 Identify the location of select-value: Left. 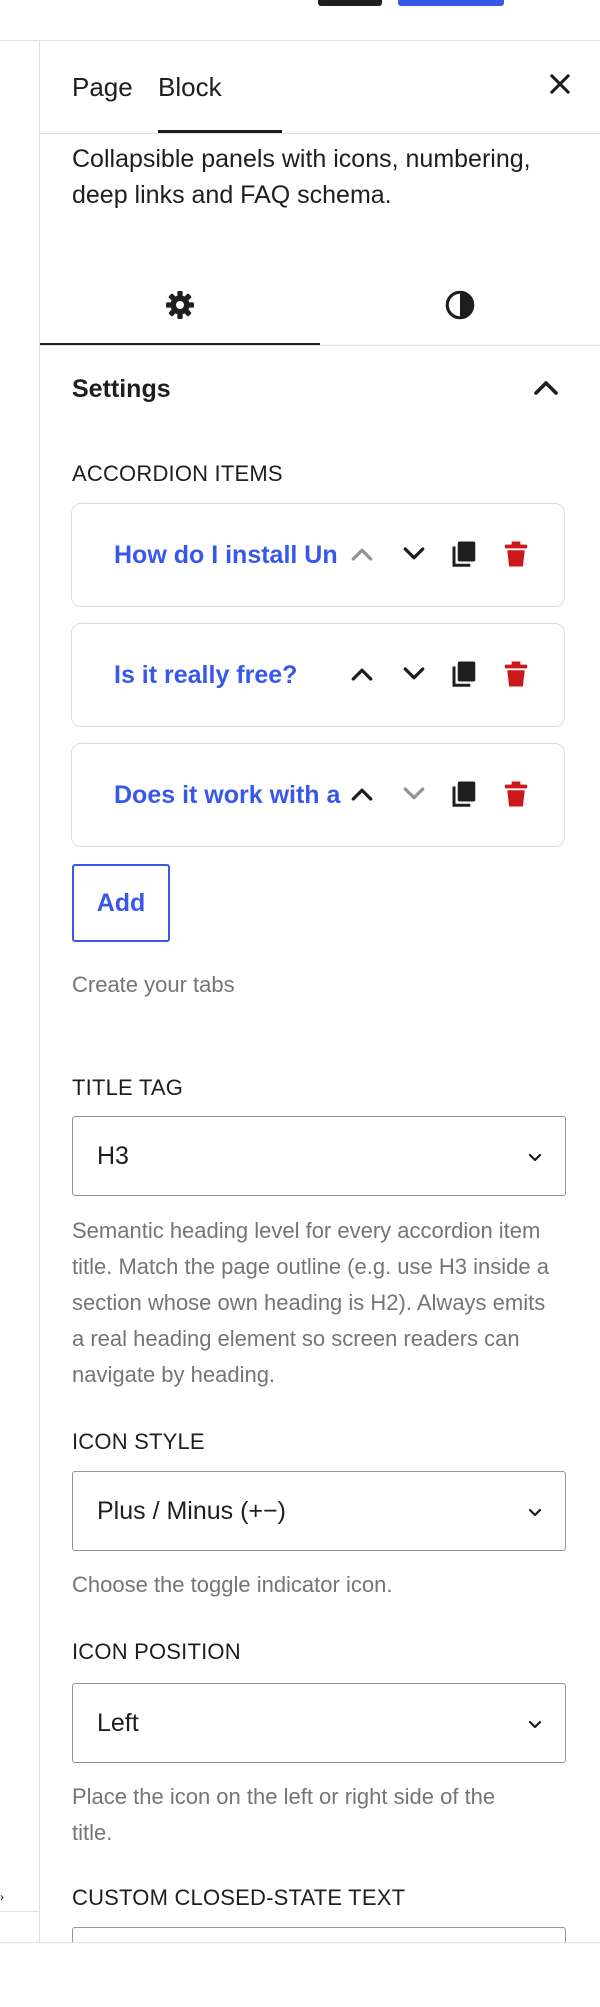
(118, 1723).